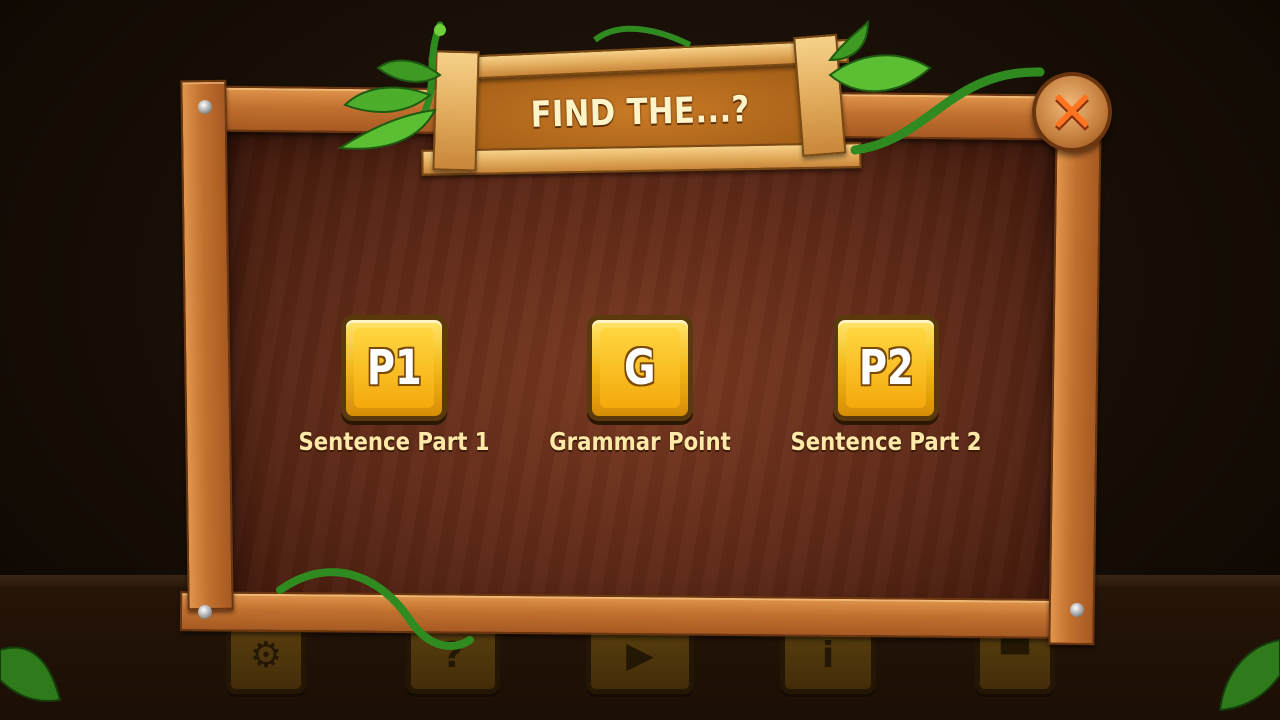 This screenshot has width=1280, height=720. What do you see at coordinates (886, 441) in the screenshot?
I see `option-label: Sentence Part 2` at bounding box center [886, 441].